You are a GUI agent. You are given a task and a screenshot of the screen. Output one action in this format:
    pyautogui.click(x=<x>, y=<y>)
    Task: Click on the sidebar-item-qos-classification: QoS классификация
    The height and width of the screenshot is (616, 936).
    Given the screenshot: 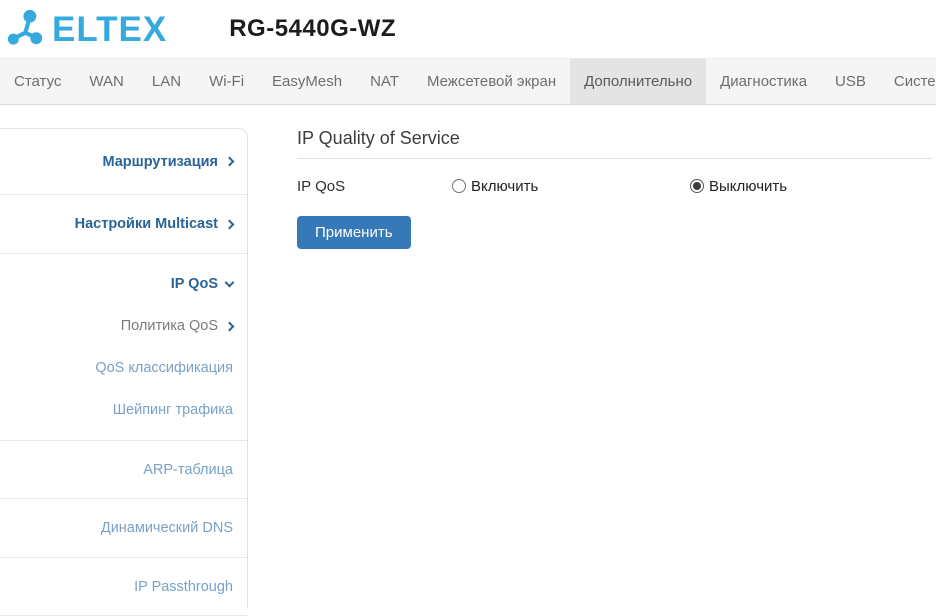 What is the action you would take?
    pyautogui.click(x=123, y=368)
    